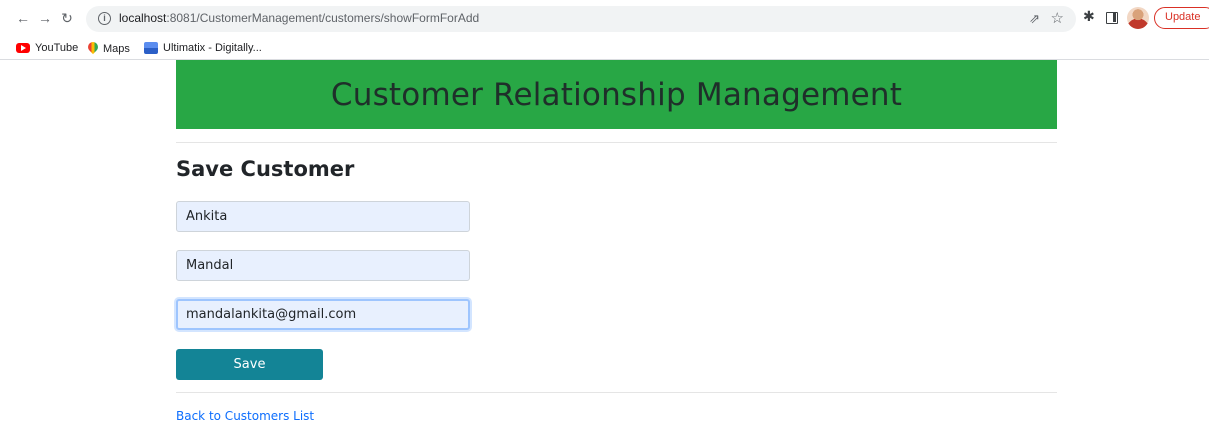  I want to click on bookmark-maps: Maps, so click(109, 48).